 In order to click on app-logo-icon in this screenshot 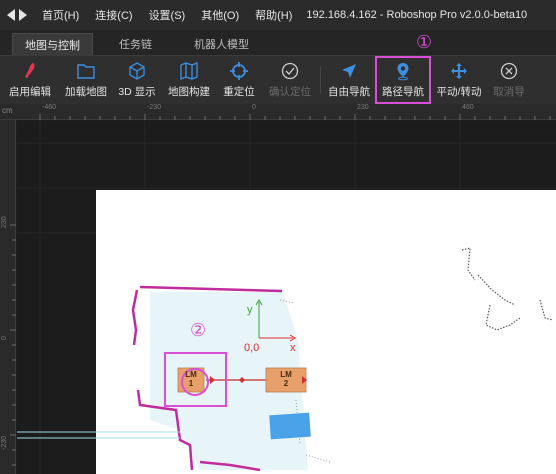, I will do `click(17, 15)`.